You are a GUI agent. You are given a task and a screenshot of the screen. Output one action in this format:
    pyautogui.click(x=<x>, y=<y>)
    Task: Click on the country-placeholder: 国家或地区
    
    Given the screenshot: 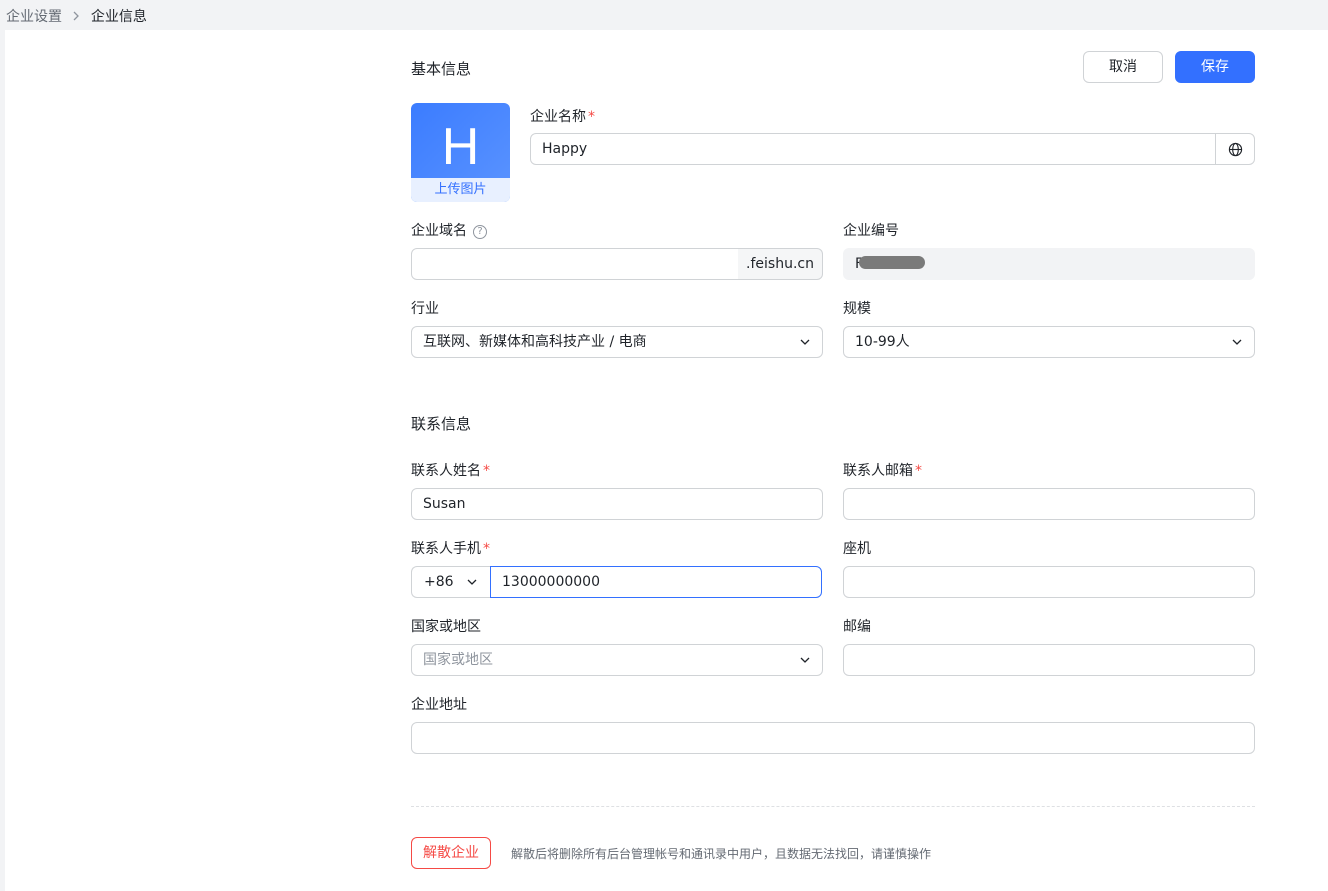 What is the action you would take?
    pyautogui.click(x=458, y=660)
    